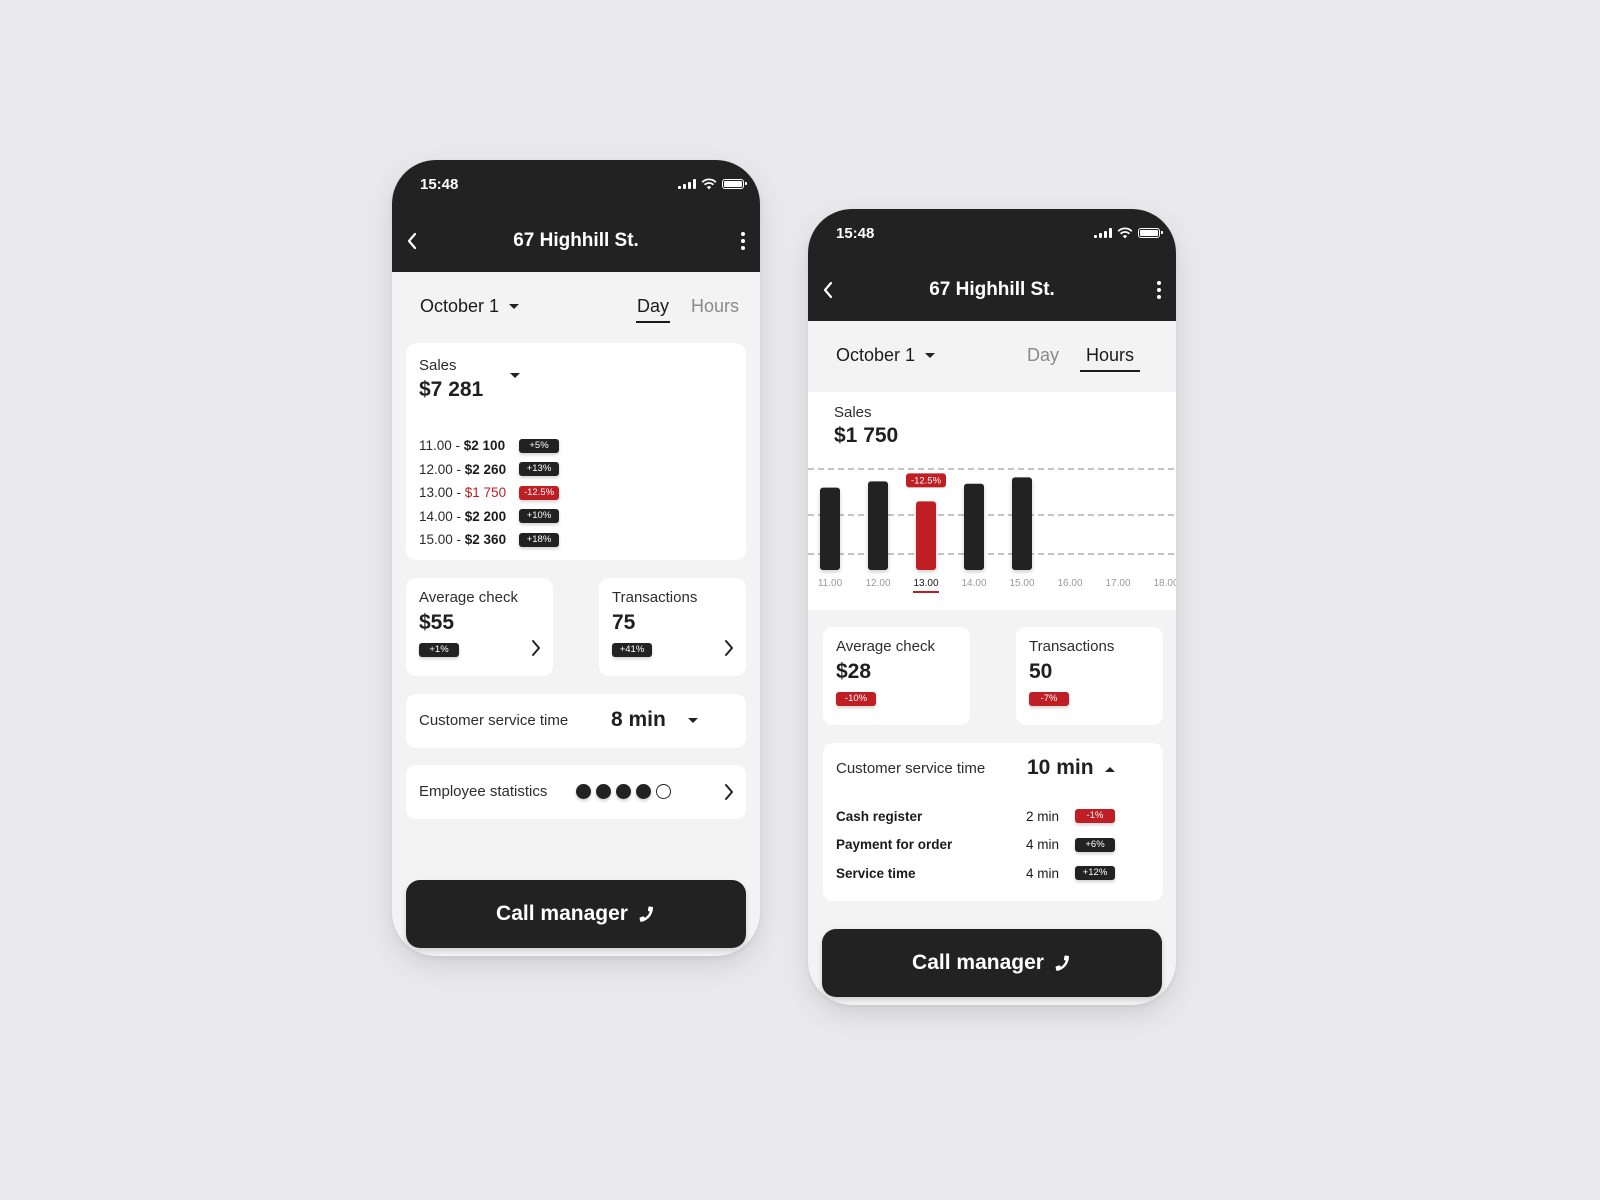 The width and height of the screenshot is (1600, 1200). I want to click on collapse-caret-up-icon, so click(1110, 769).